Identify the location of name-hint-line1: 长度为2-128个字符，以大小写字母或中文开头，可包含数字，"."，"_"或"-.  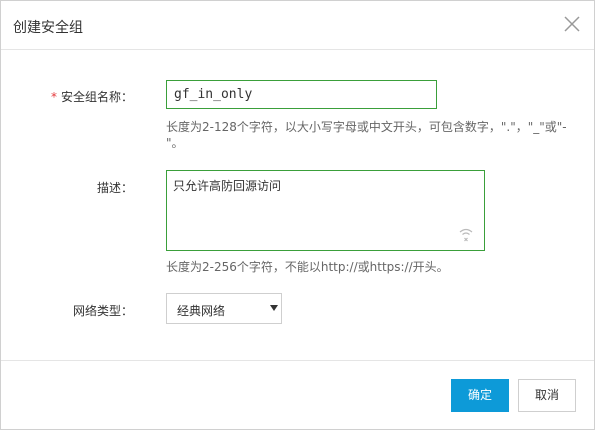
(366, 127).